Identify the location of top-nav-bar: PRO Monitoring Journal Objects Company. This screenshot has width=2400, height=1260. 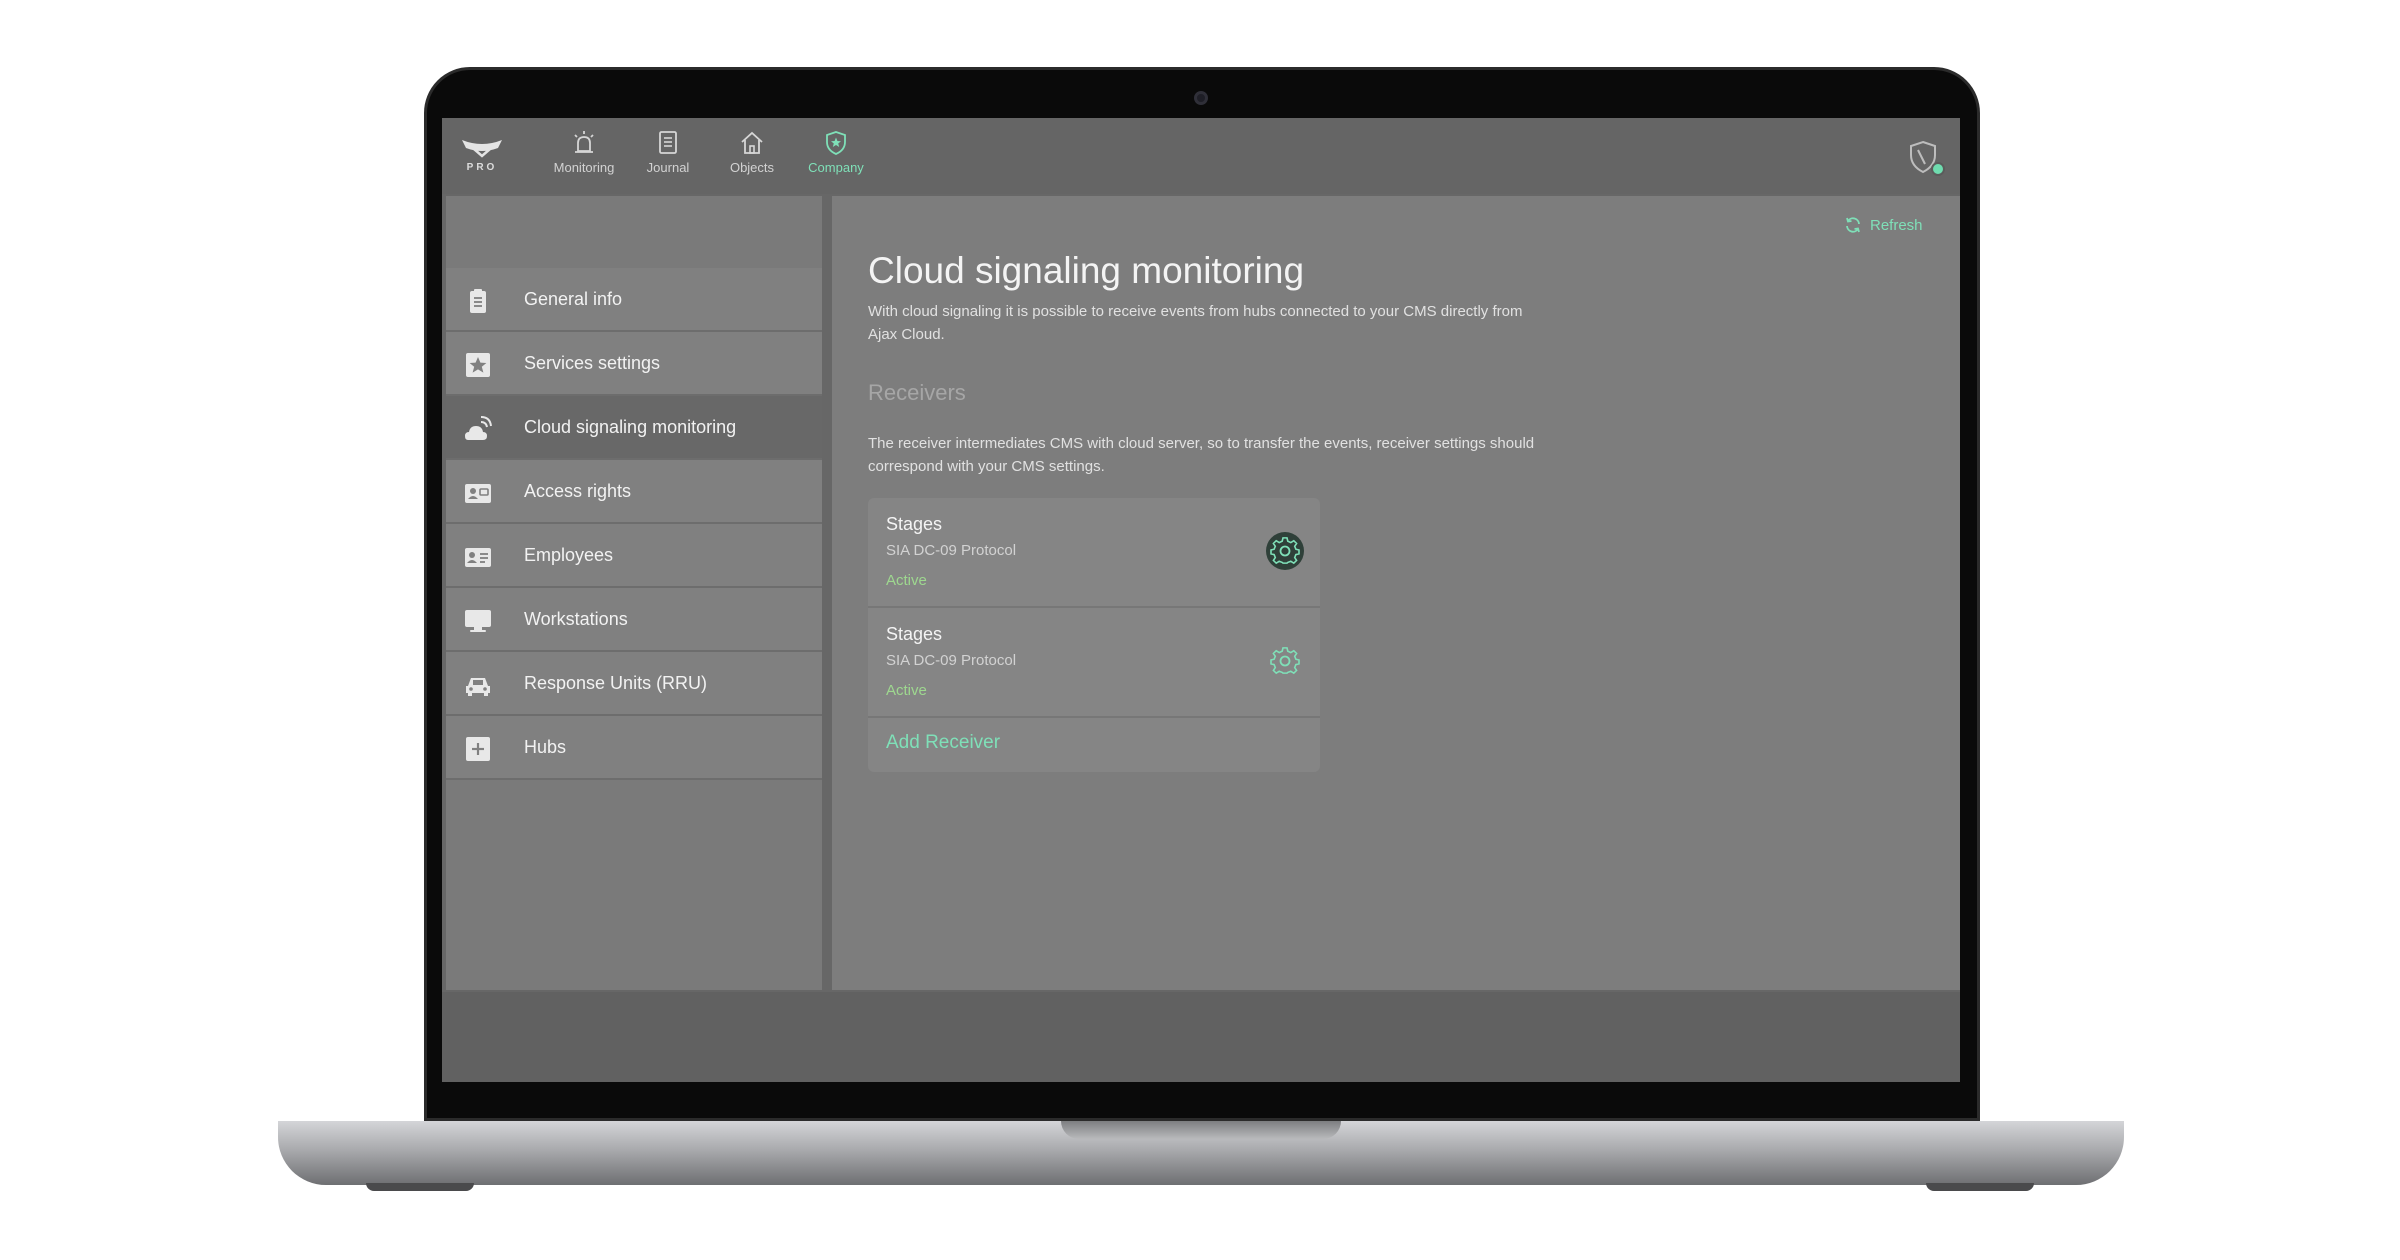
(1201, 156).